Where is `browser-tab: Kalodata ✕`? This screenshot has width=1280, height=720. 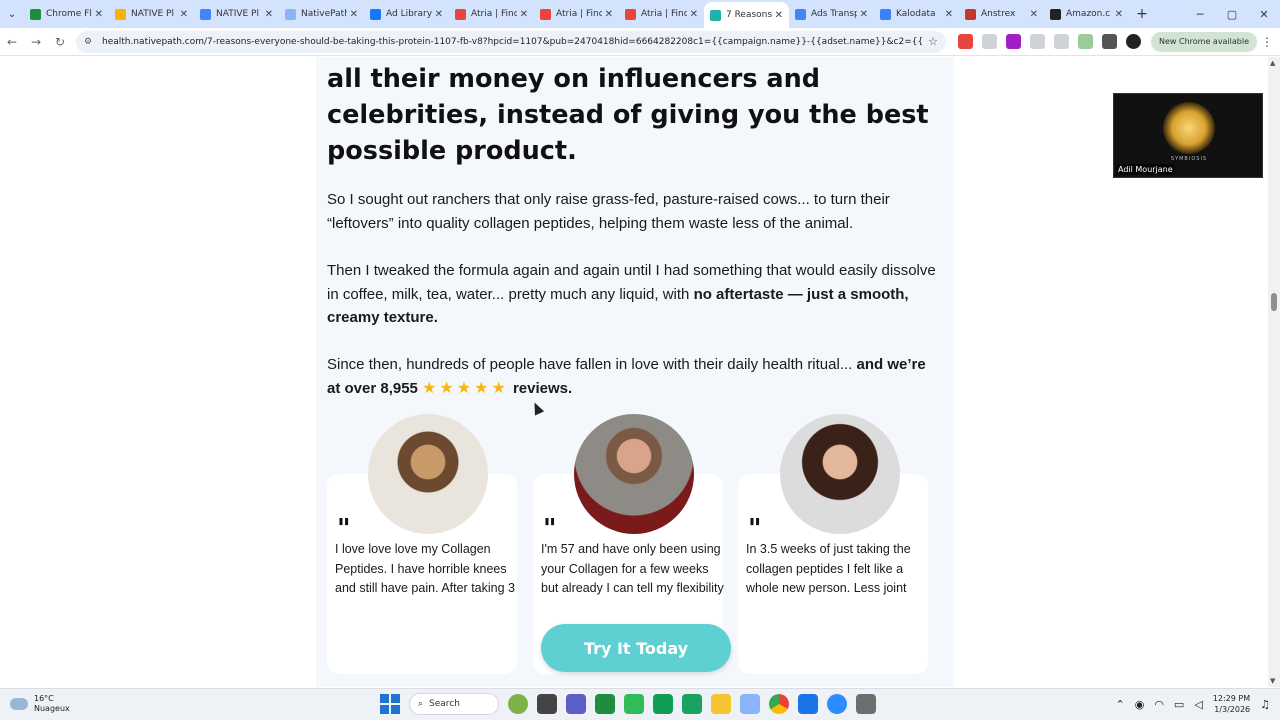
browser-tab: Kalodata ✕ is located at coordinates (916, 14).